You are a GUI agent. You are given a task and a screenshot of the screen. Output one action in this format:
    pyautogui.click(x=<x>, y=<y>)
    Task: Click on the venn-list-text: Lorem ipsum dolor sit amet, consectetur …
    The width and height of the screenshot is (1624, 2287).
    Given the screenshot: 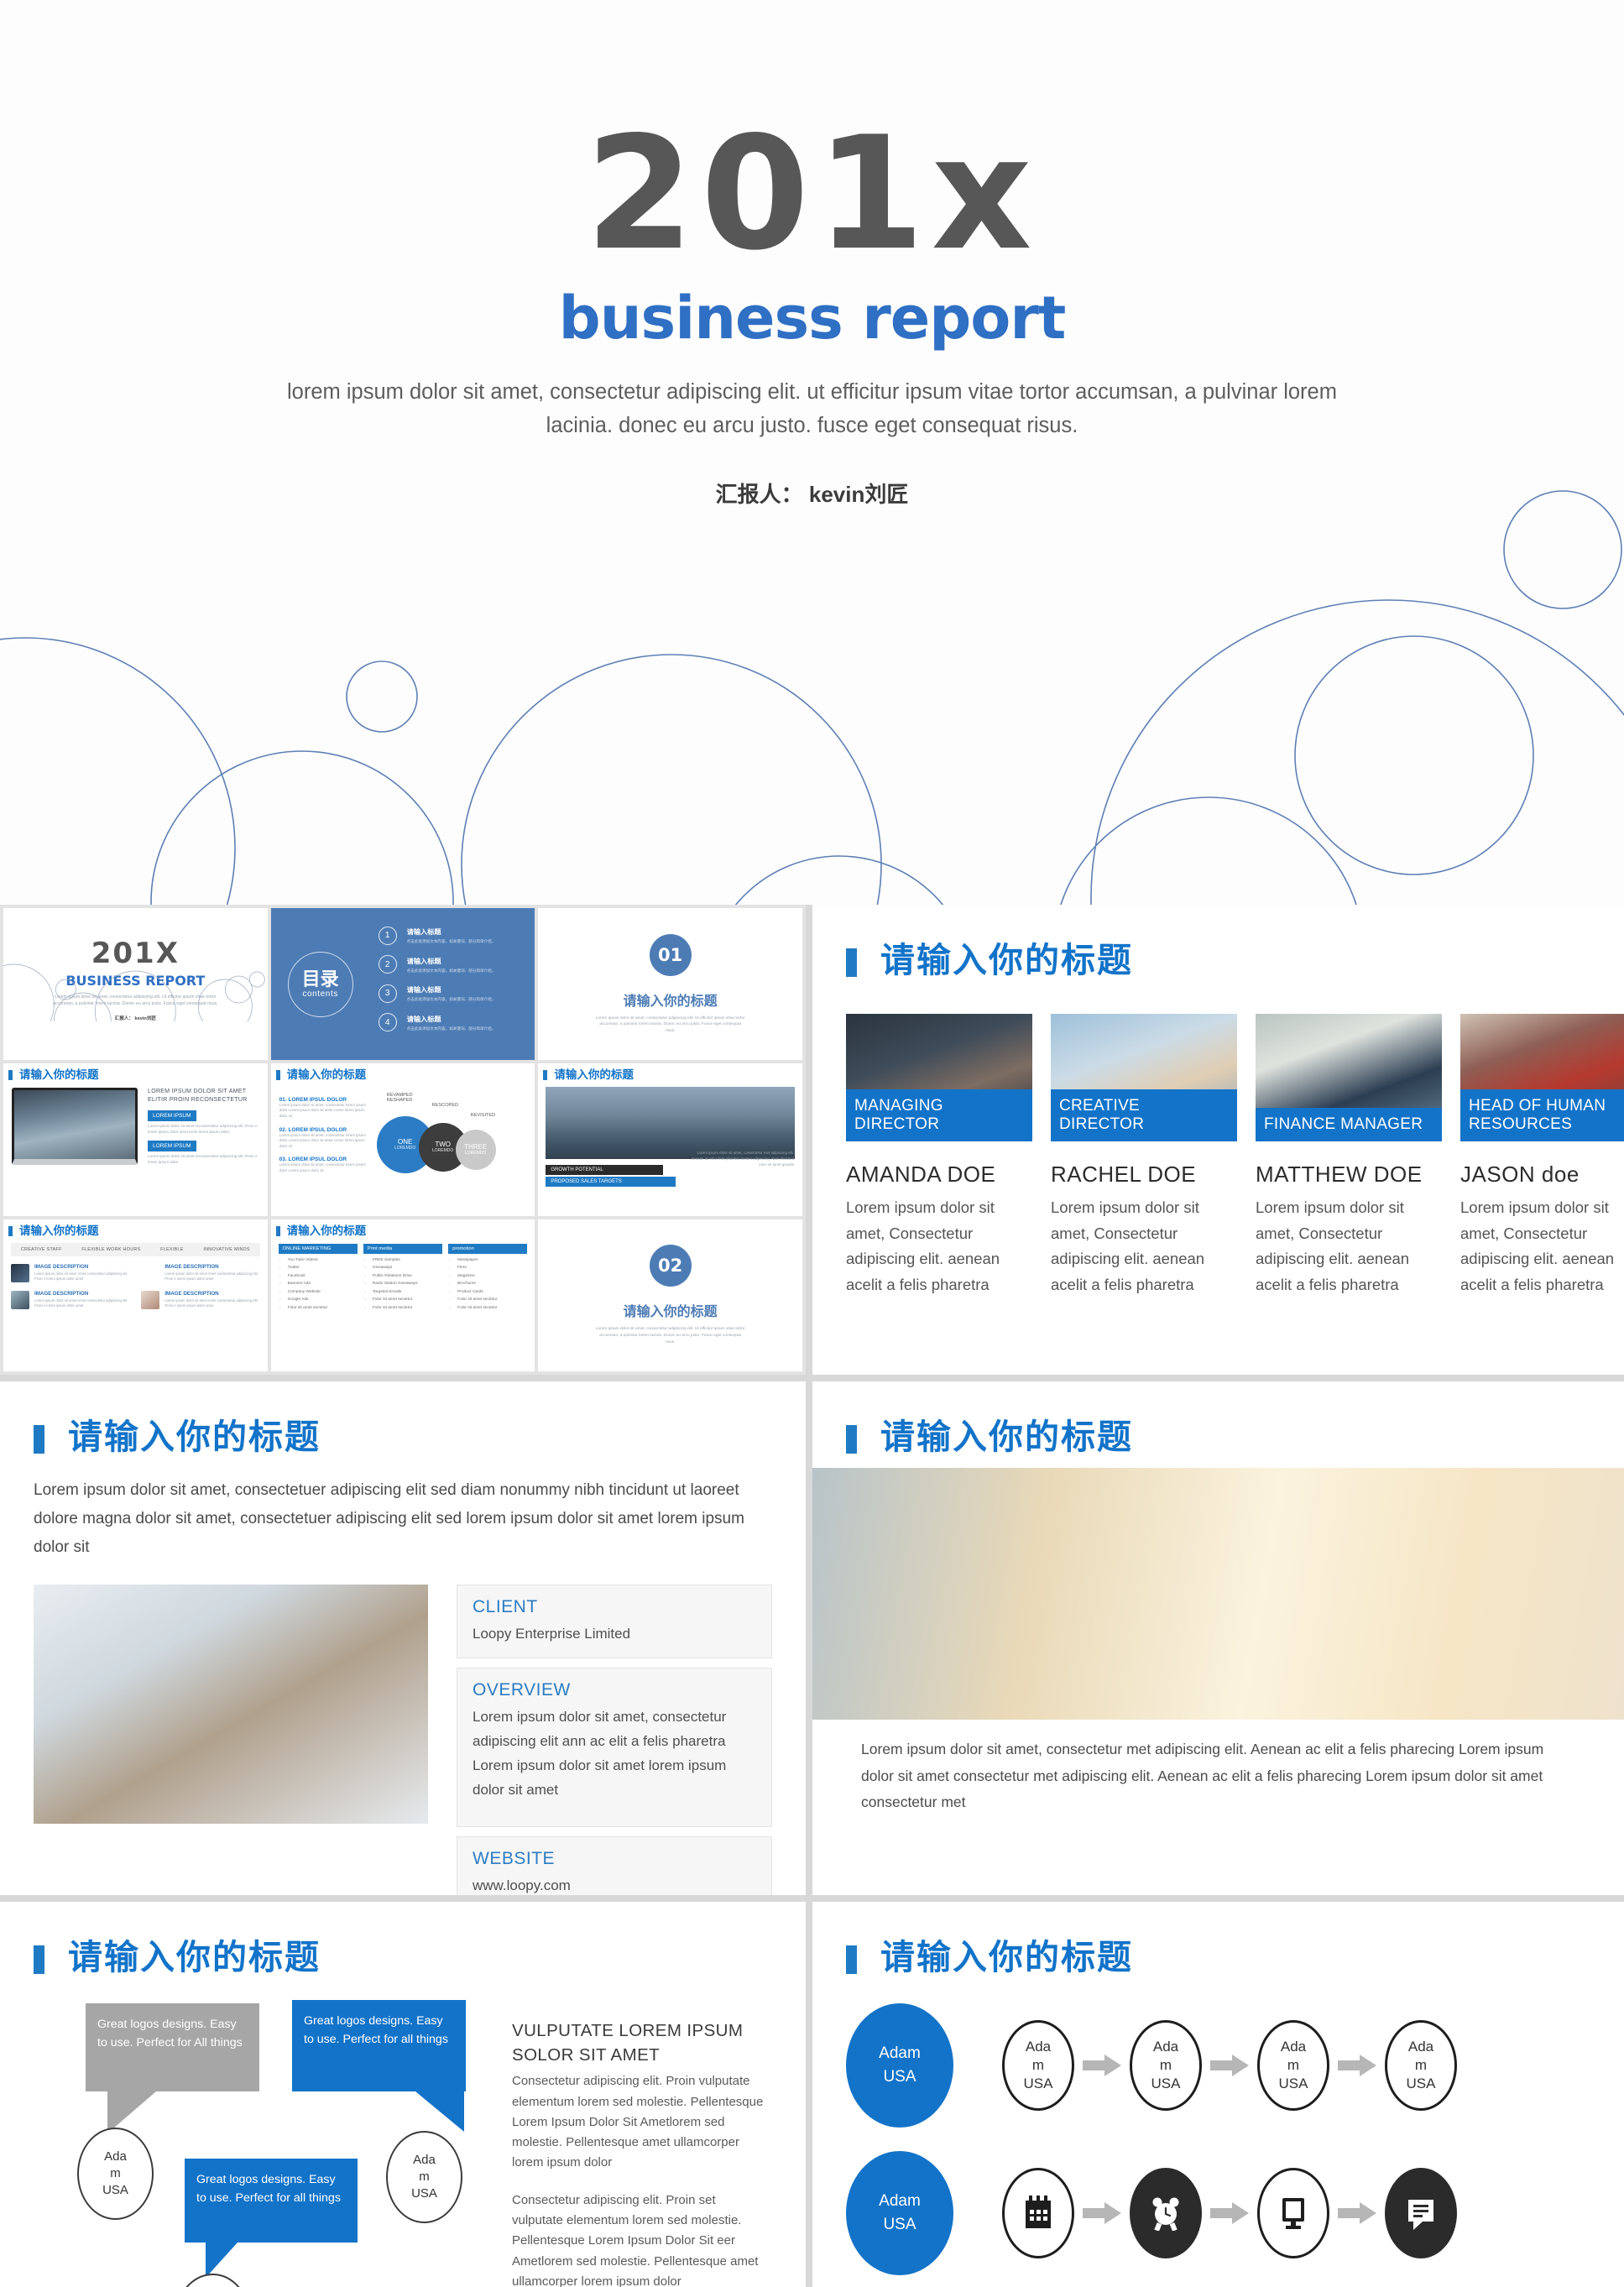 What is the action you would take?
    pyautogui.click(x=322, y=1167)
    